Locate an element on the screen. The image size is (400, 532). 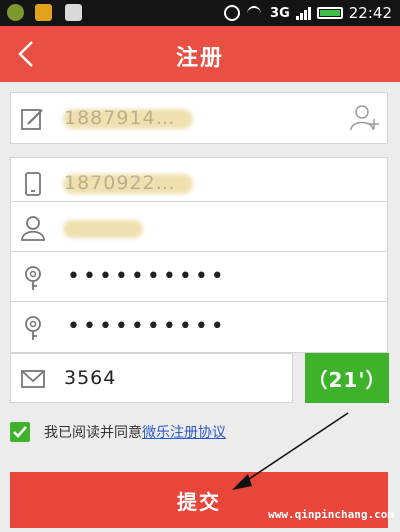
alarm-icon is located at coordinates (232, 13).